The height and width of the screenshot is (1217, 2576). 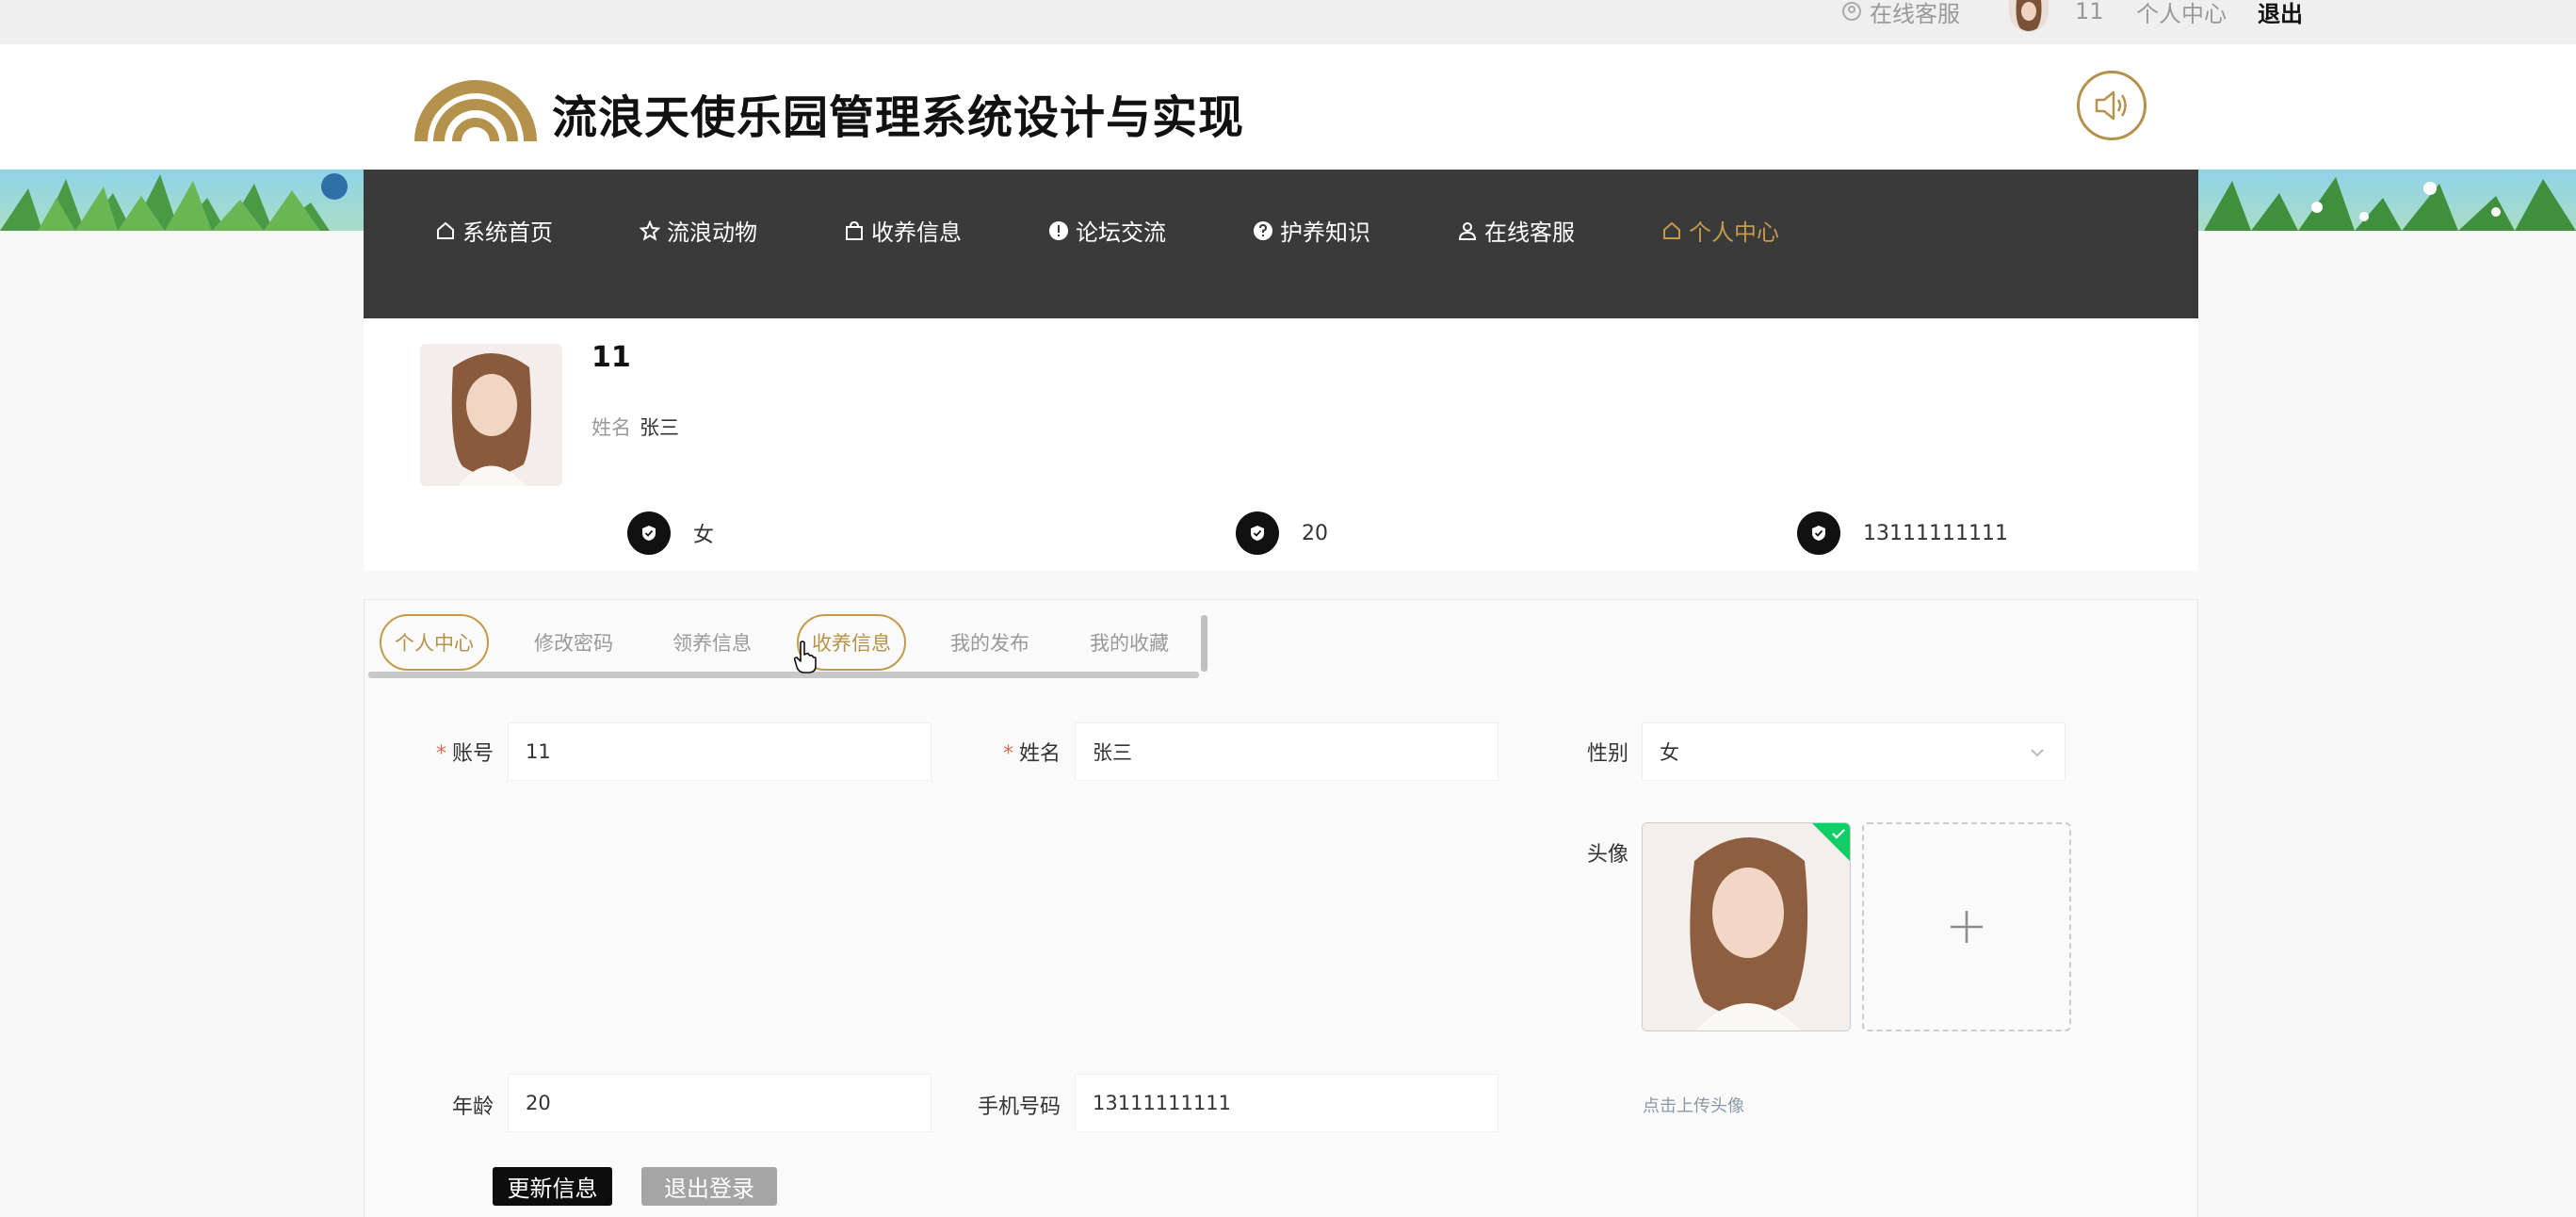 I want to click on star-icon, so click(x=650, y=230).